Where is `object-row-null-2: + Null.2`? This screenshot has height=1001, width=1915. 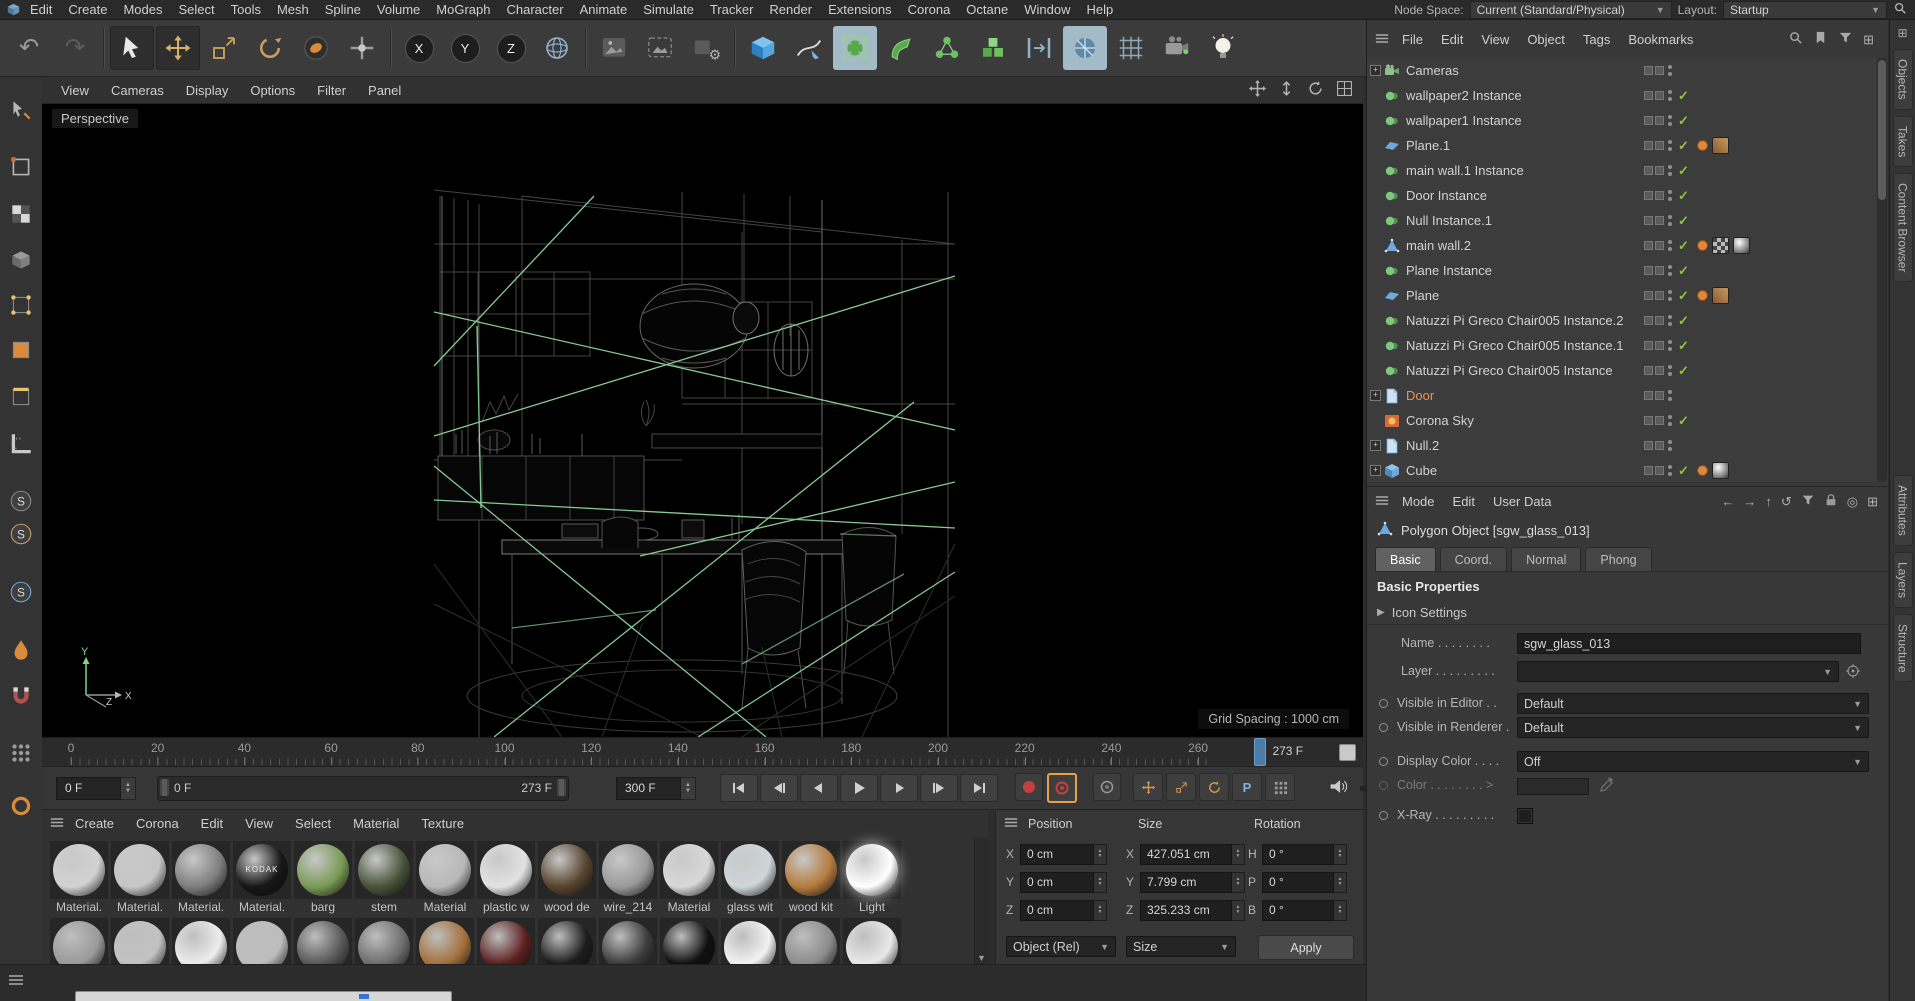
object-row-null-2: + Null.2 is located at coordinates (1621, 445).